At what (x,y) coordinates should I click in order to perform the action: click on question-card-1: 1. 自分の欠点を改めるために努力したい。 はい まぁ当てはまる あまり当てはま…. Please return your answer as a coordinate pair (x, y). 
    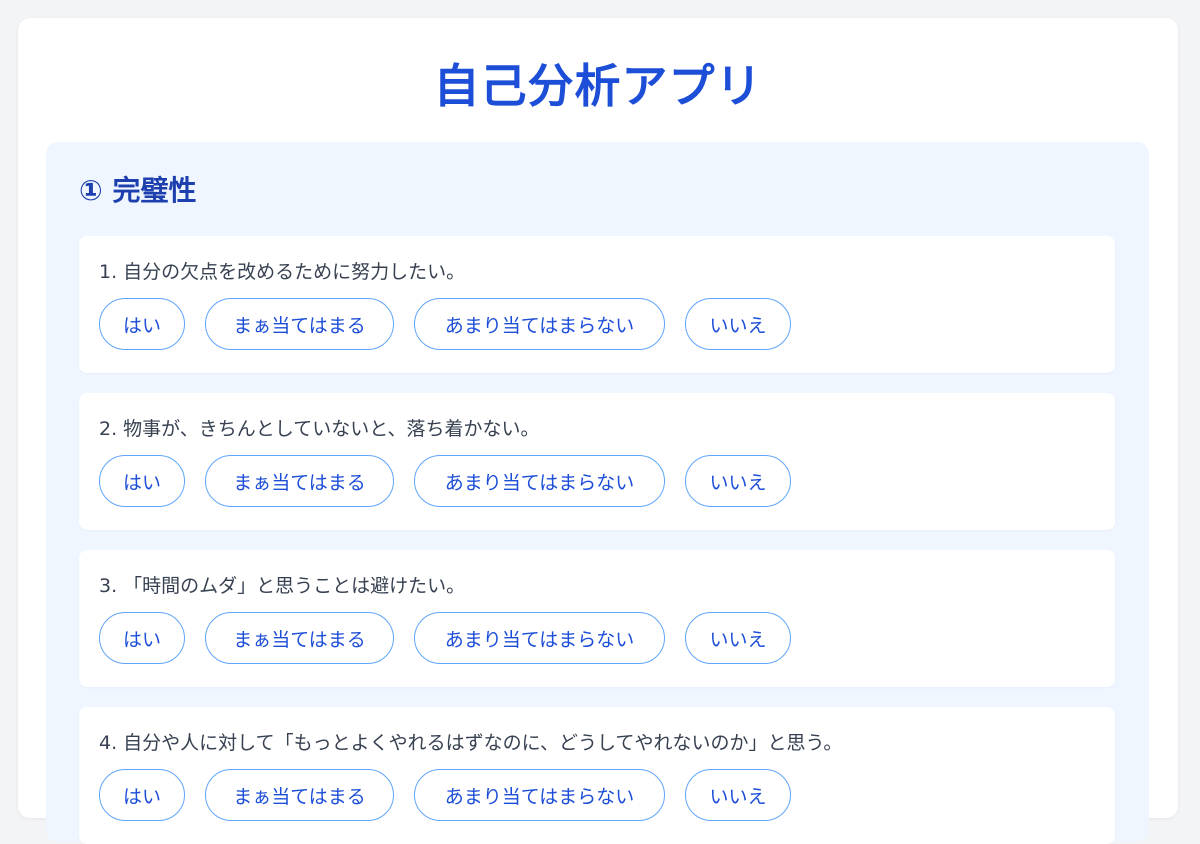
    Looking at the image, I should click on (597, 304).